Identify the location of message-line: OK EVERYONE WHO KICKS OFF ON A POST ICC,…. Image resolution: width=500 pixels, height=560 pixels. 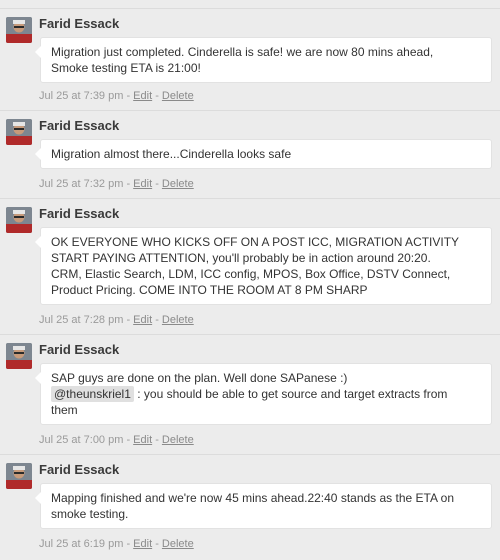
(255, 242).